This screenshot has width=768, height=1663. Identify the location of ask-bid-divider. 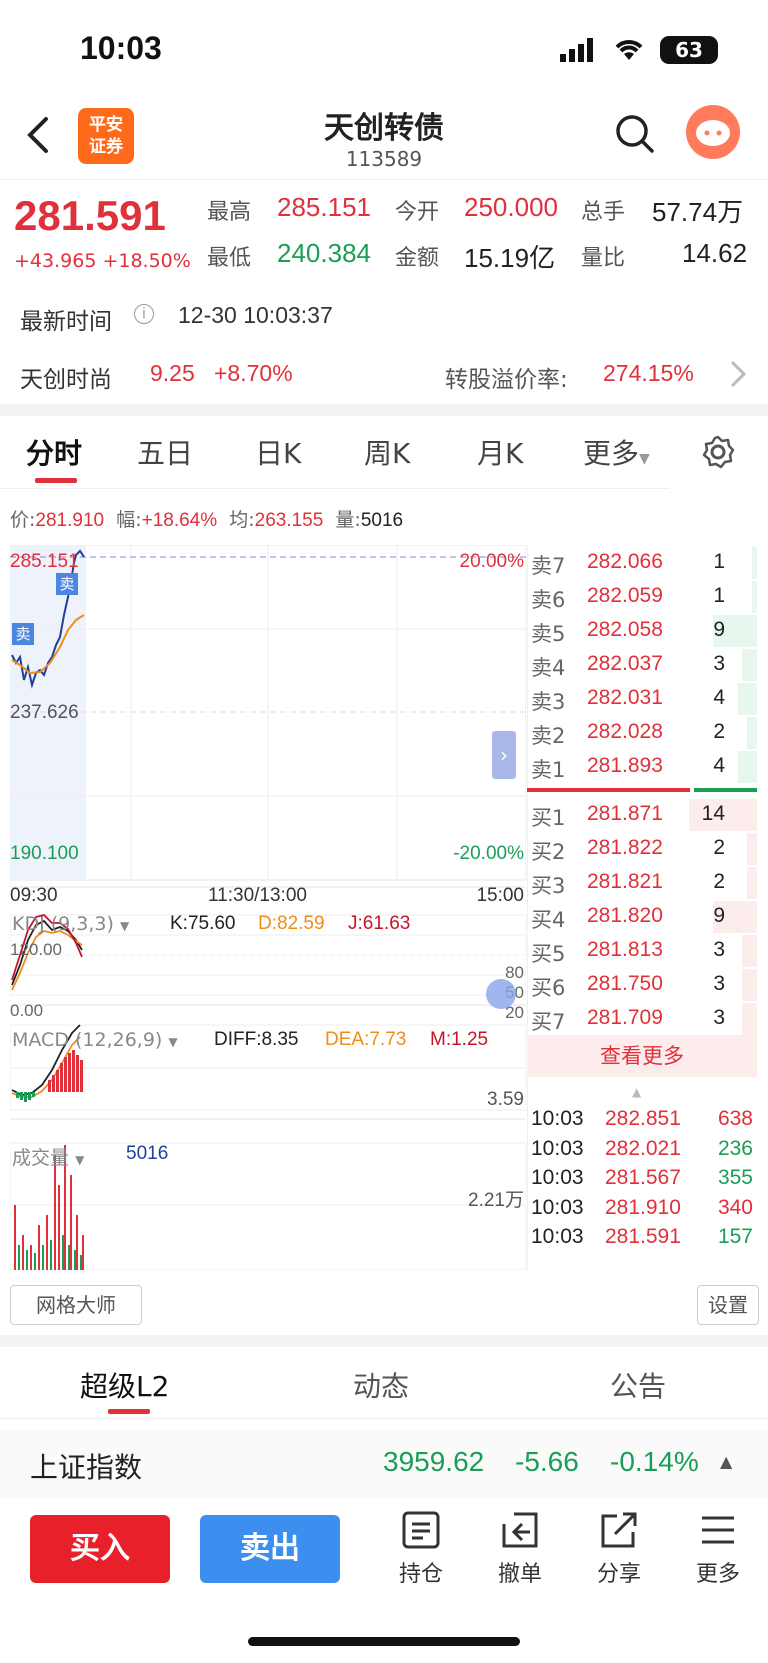
(725, 790).